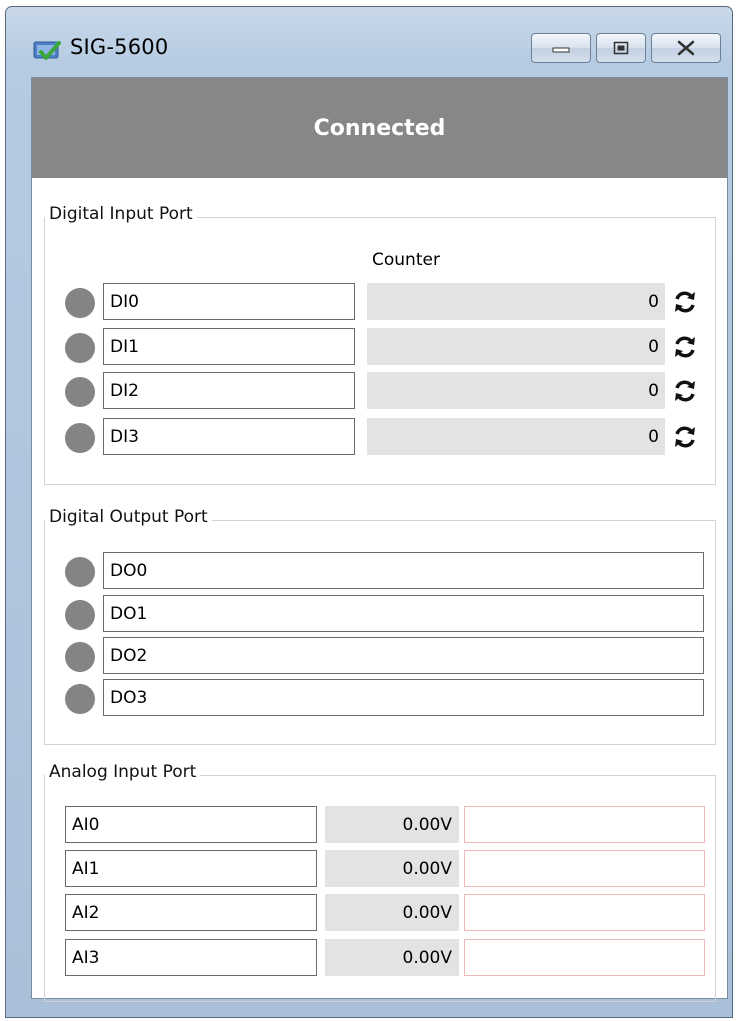 This screenshot has height=1021, width=738. Describe the element at coordinates (229, 301) in the screenshot. I see `di0-name-field: DI0` at that location.